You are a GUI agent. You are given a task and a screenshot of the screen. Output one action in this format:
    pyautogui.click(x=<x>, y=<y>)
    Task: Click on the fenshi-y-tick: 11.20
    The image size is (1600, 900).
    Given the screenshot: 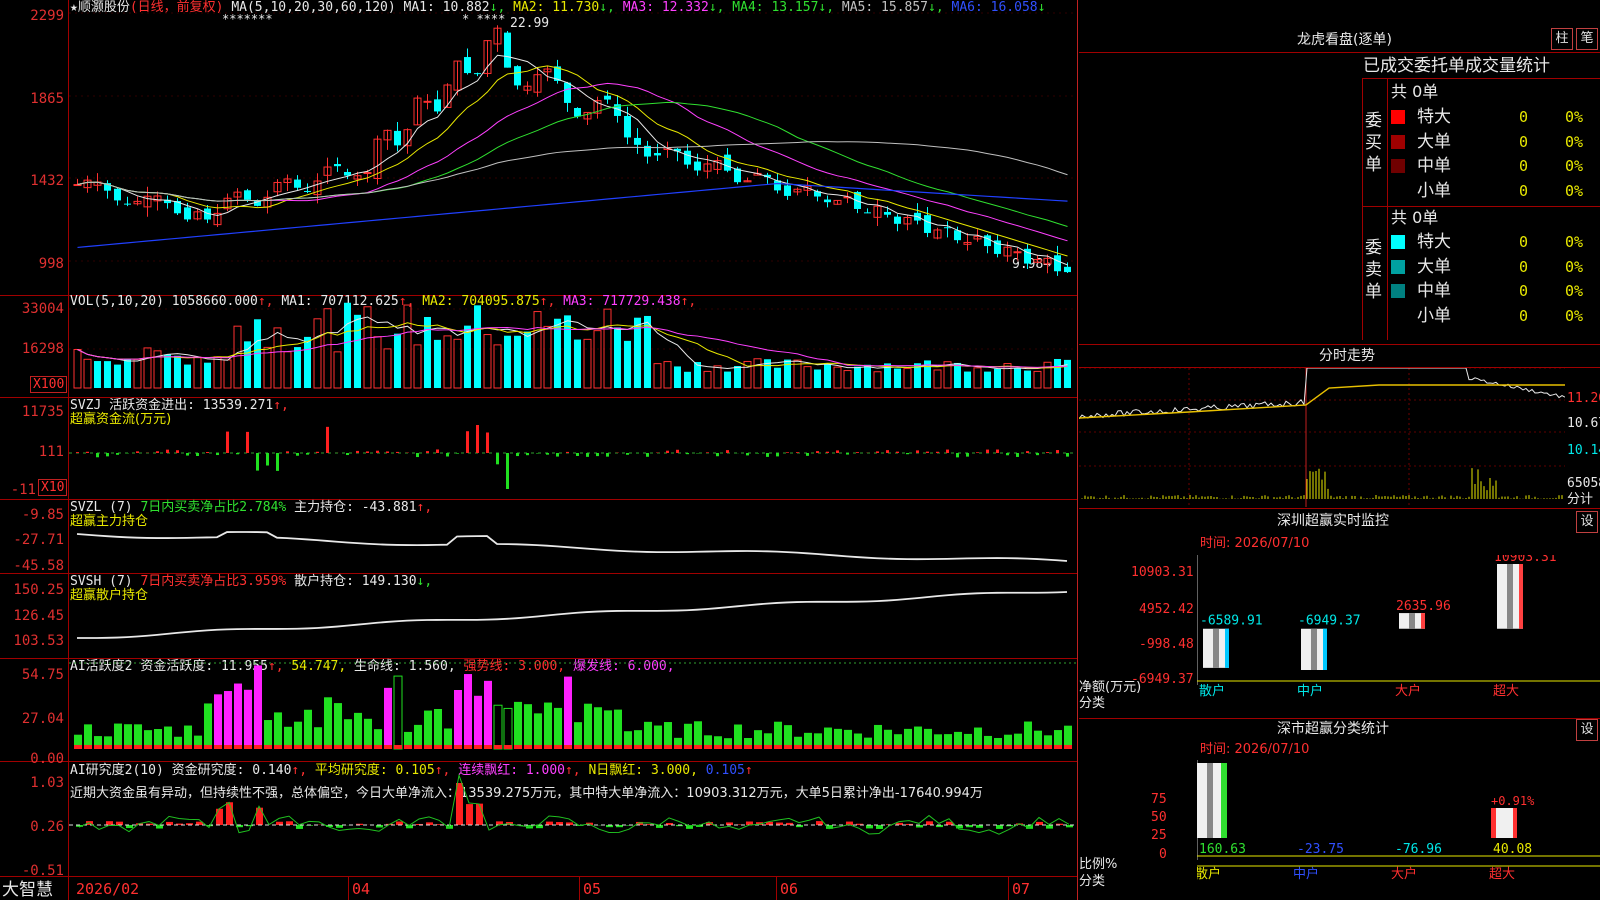 What is the action you would take?
    pyautogui.click(x=1583, y=398)
    